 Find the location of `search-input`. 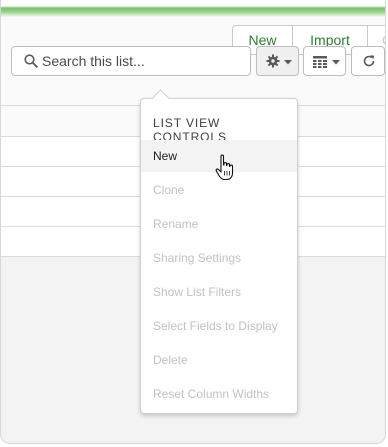

search-input is located at coordinates (142, 61).